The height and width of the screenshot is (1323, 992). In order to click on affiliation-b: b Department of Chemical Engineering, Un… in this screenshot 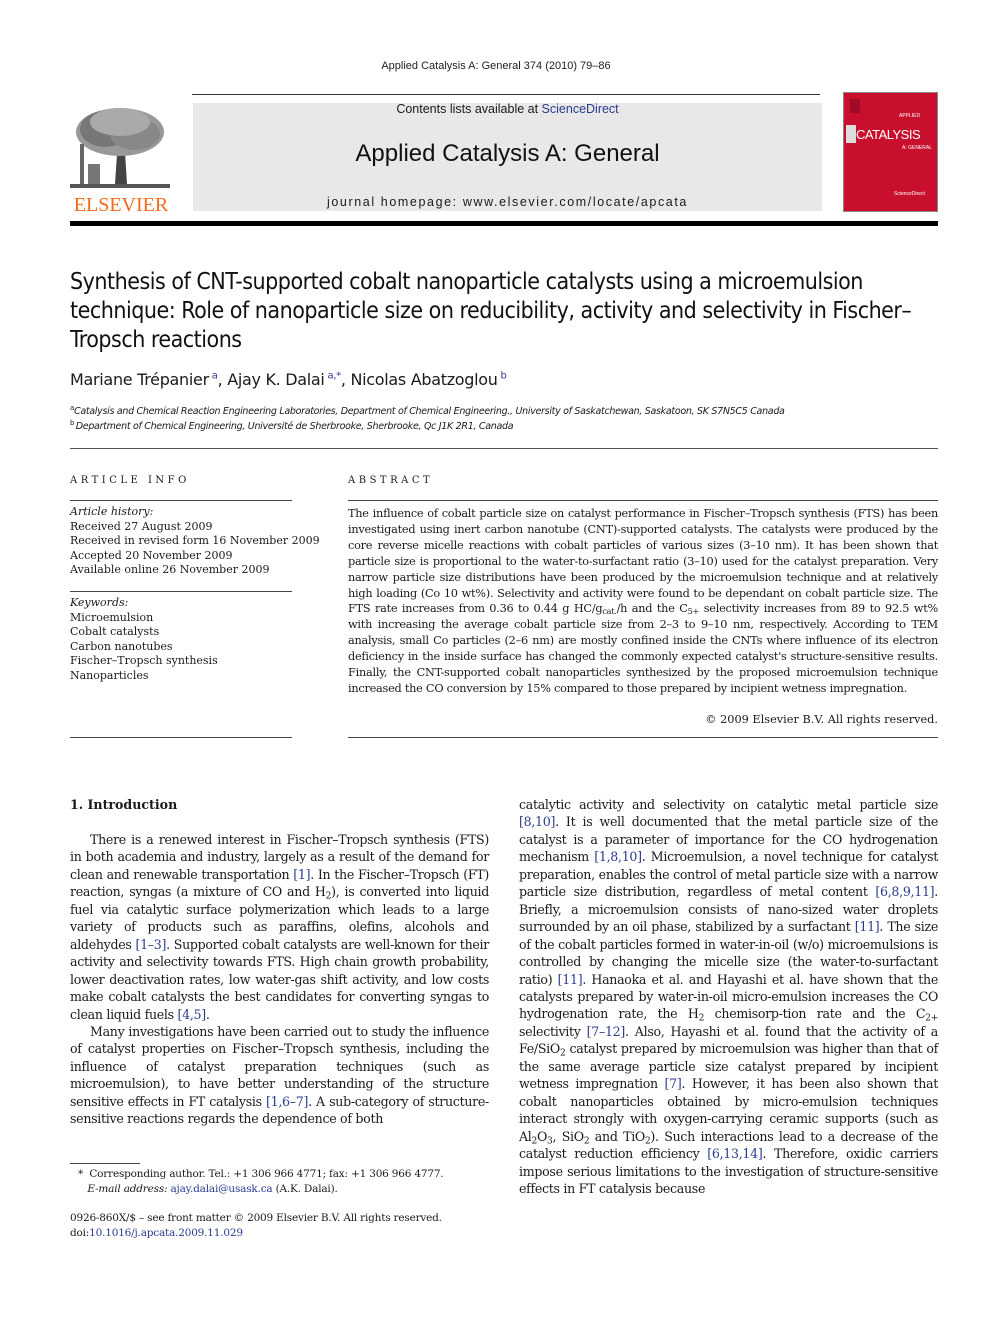, I will do `click(292, 426)`.